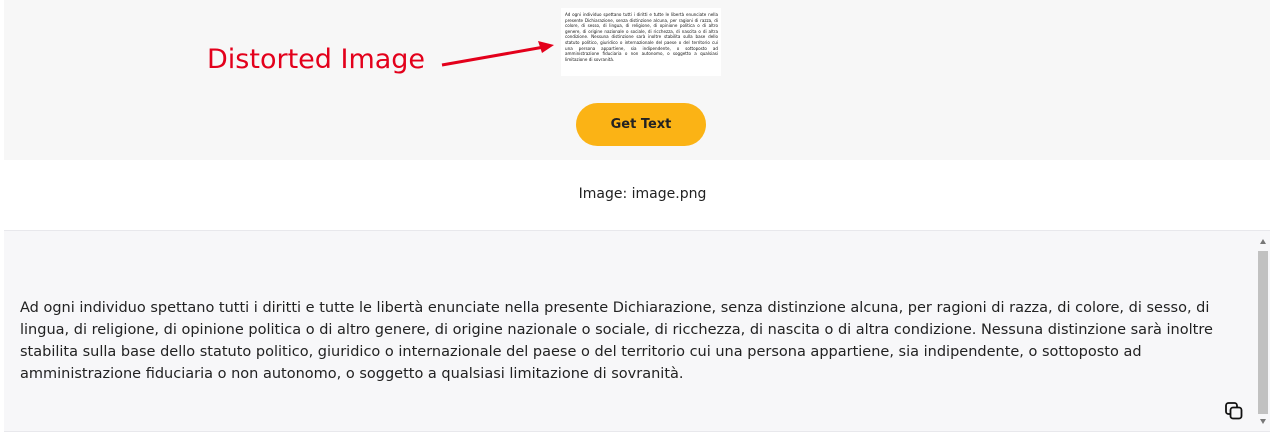  What do you see at coordinates (316, 59) in the screenshot?
I see `annotation-label: Distorted Image` at bounding box center [316, 59].